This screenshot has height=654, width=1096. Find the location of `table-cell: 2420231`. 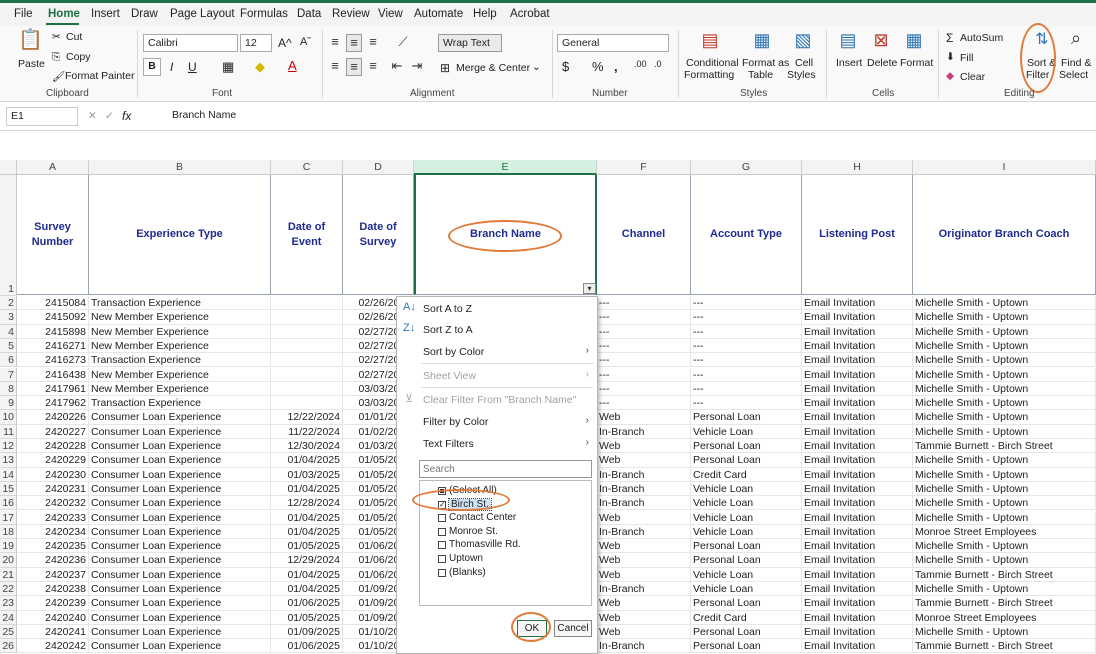

table-cell: 2420231 is located at coordinates (53, 489).